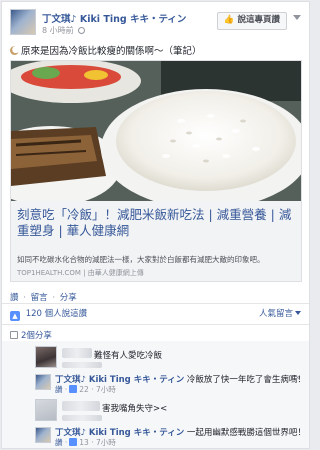 The image size is (320, 450). I want to click on likes-count: 120, so click(33, 314).